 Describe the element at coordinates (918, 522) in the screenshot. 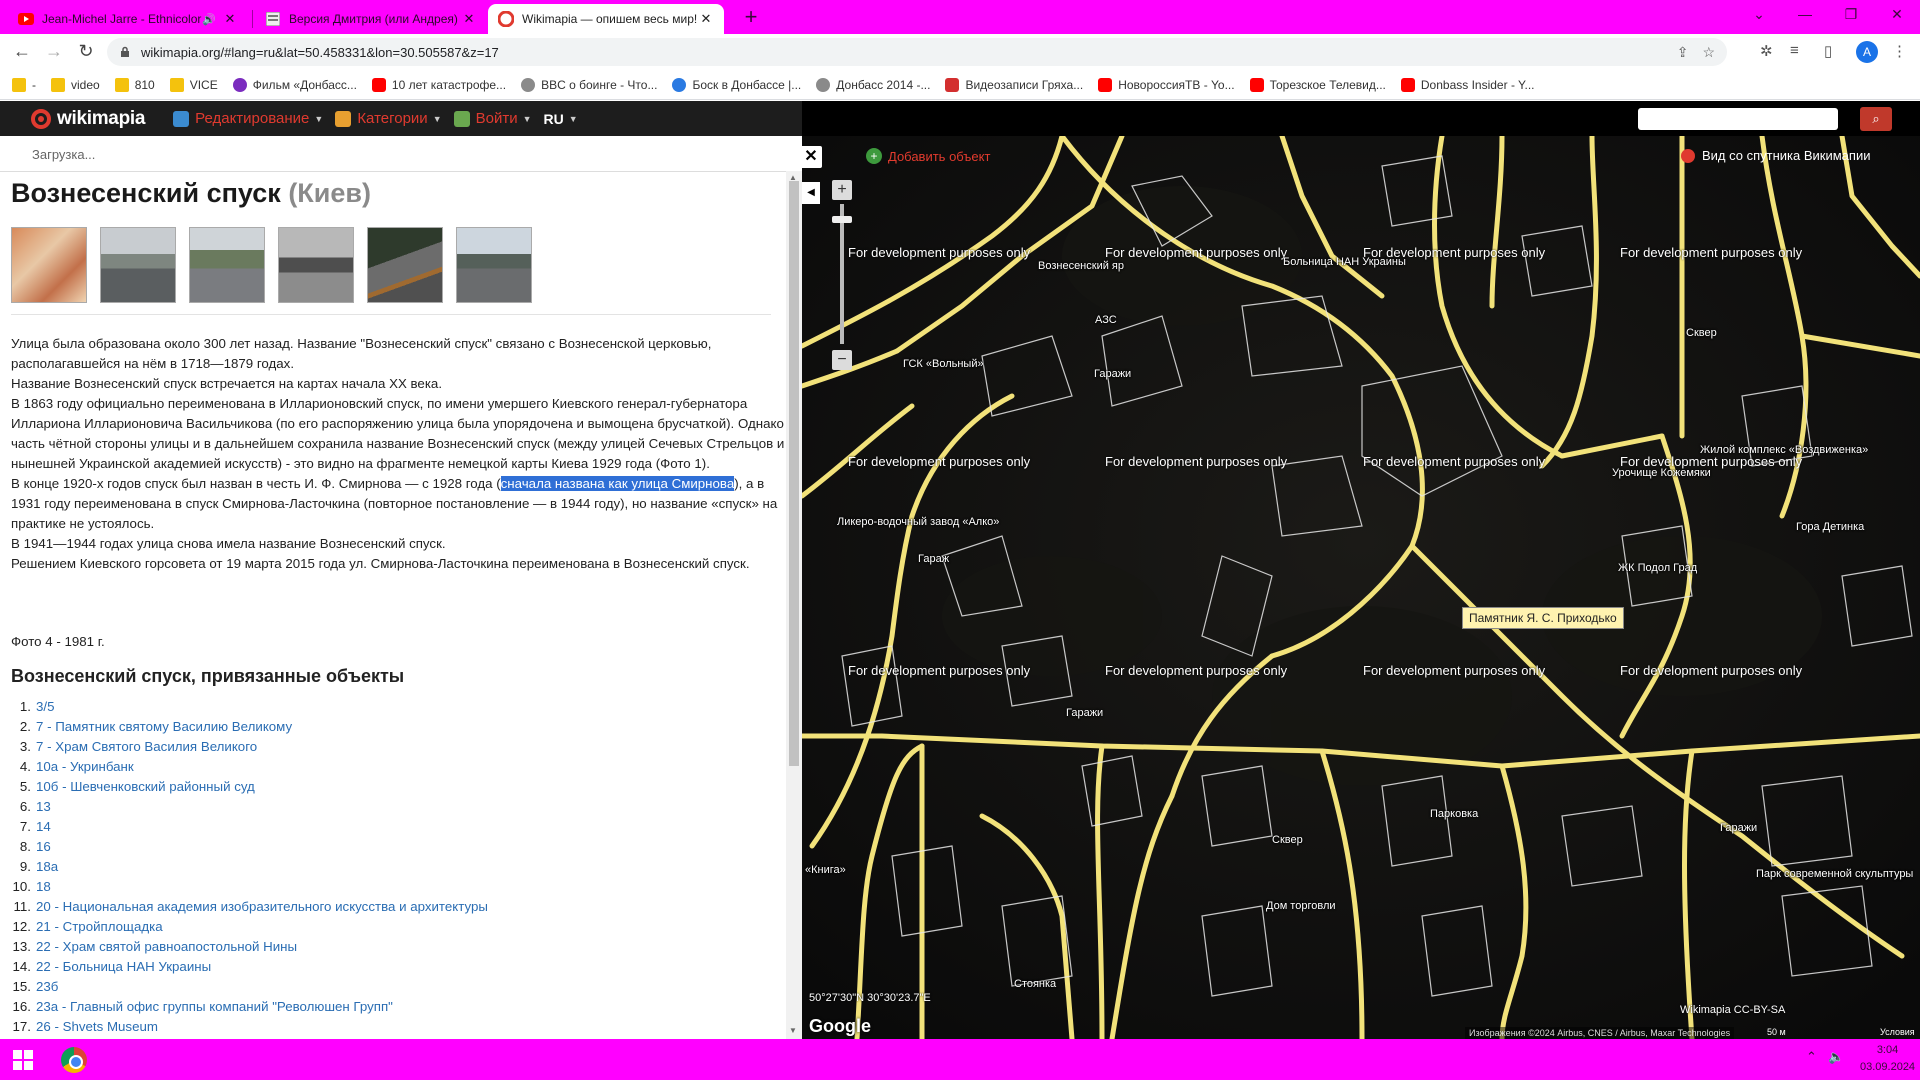

I see `map-label: Ликеро-водочный завод «Алко»` at that location.